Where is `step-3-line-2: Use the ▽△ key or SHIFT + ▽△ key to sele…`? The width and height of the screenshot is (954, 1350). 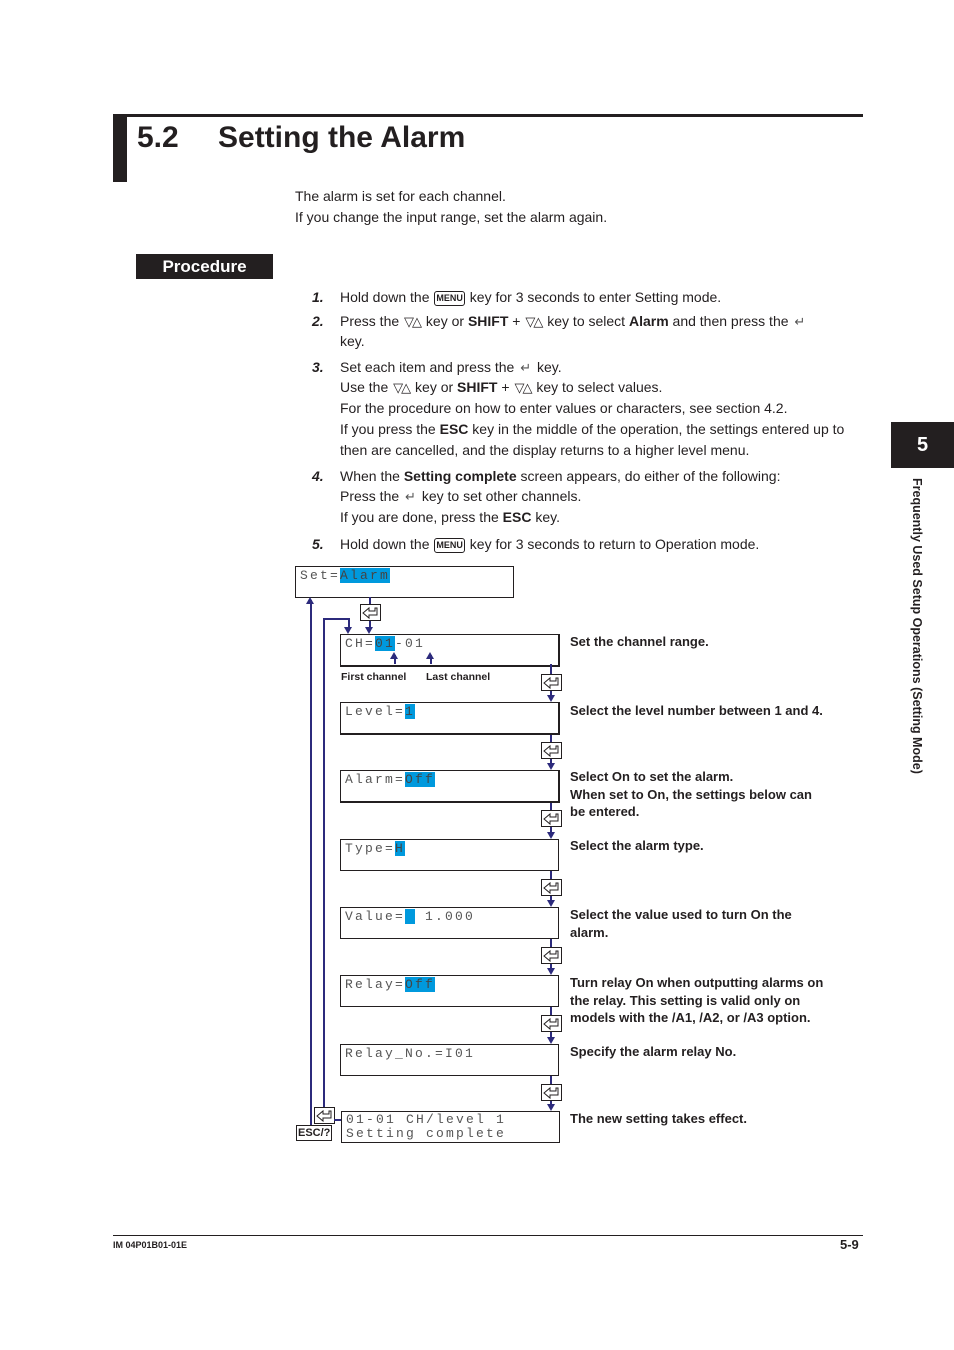 step-3-line-2: Use the ▽△ key or SHIFT + ▽△ key to sele… is located at coordinates (501, 387).